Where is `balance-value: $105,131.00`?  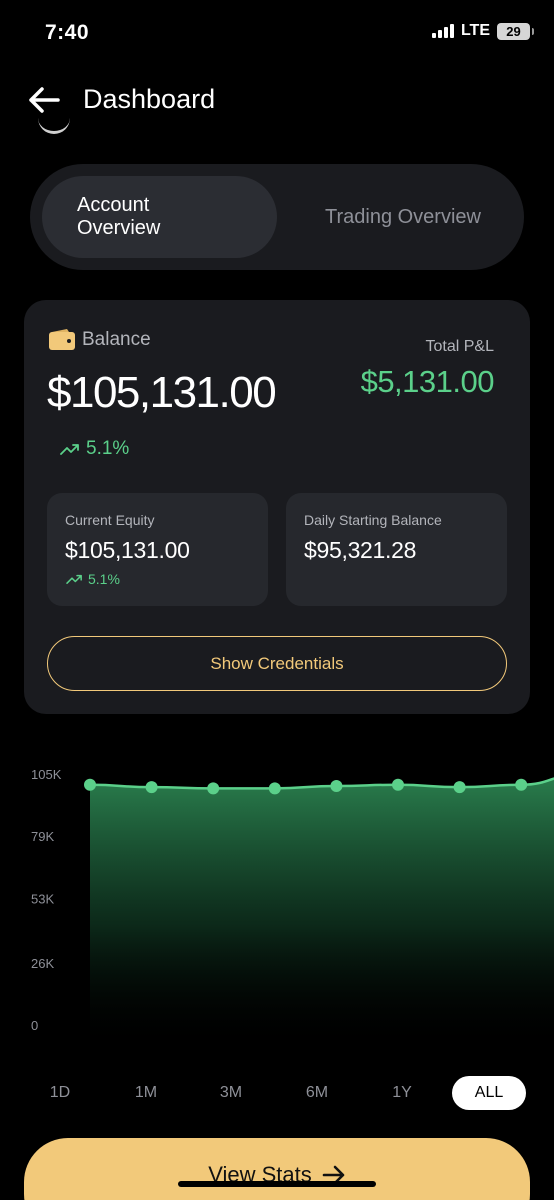
balance-value: $105,131.00 is located at coordinates (162, 392).